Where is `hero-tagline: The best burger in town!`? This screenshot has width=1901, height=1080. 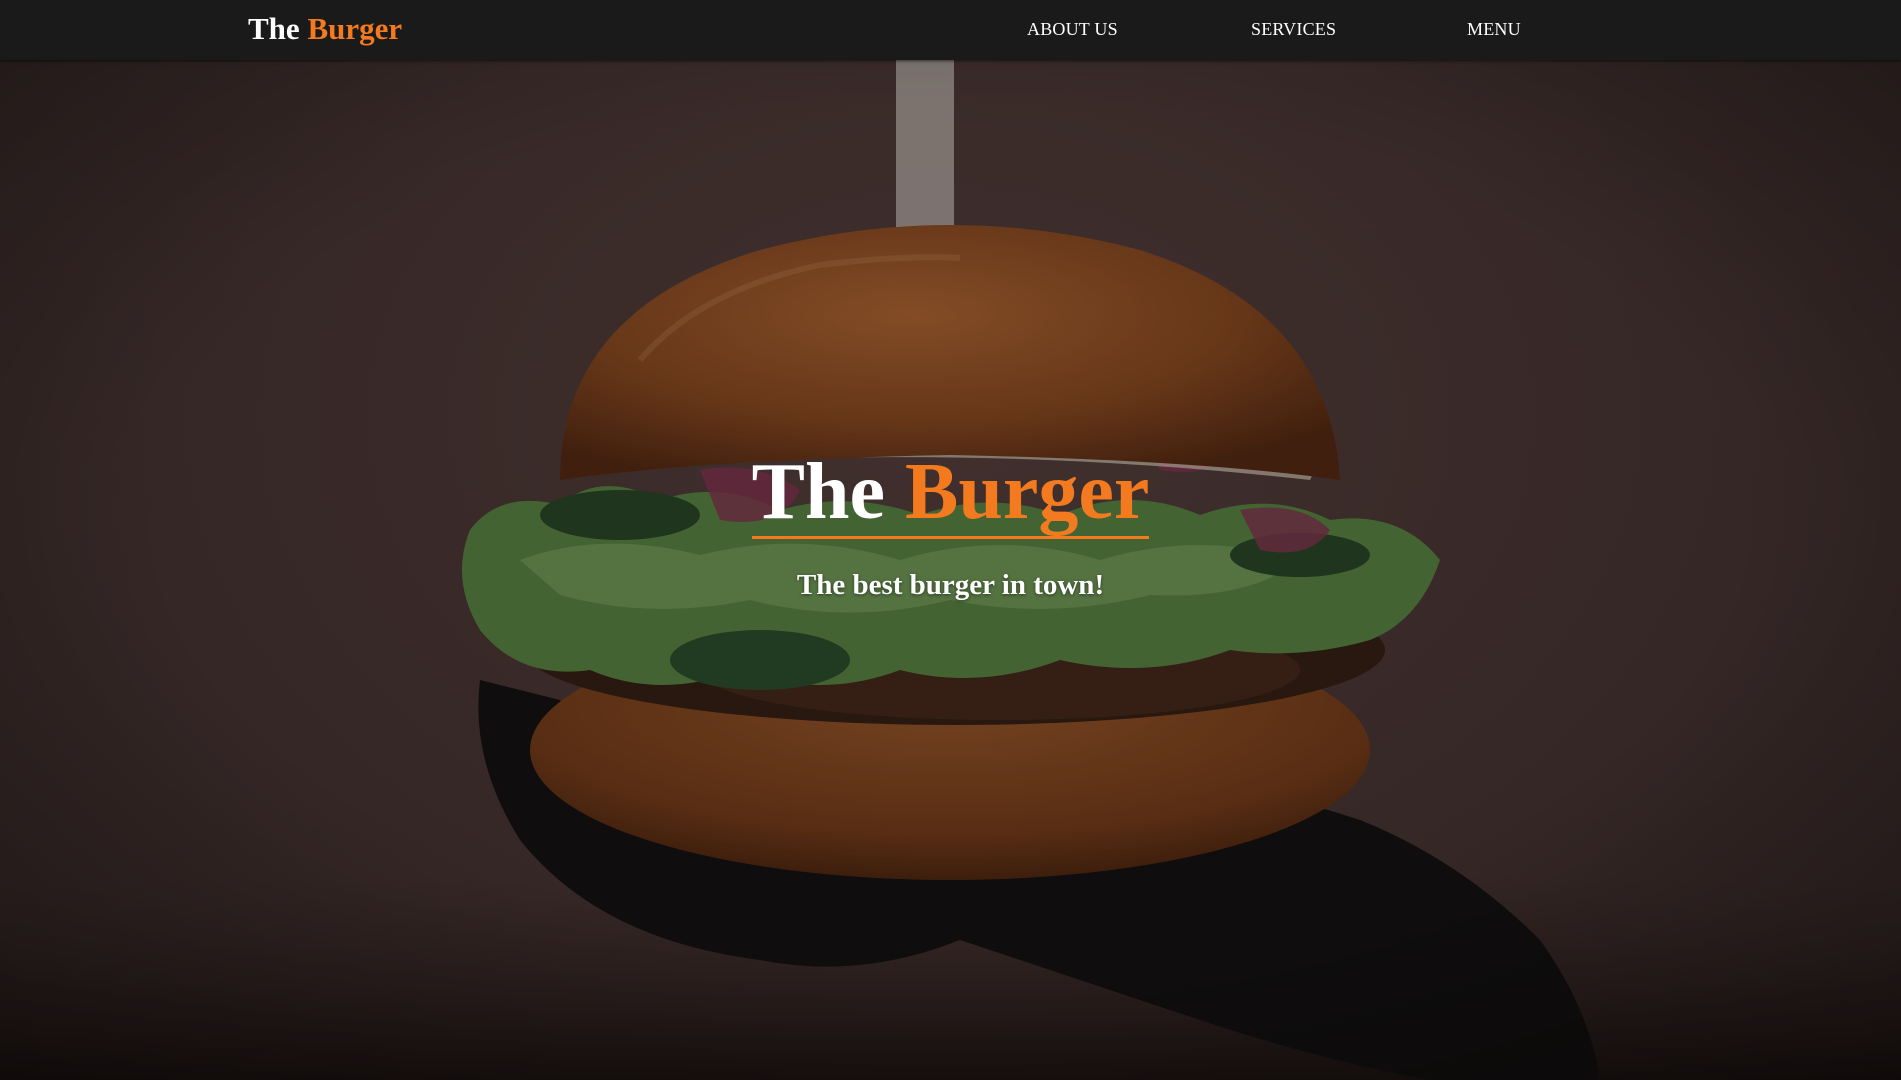
hero-tagline: The best burger in town! is located at coordinates (950, 585).